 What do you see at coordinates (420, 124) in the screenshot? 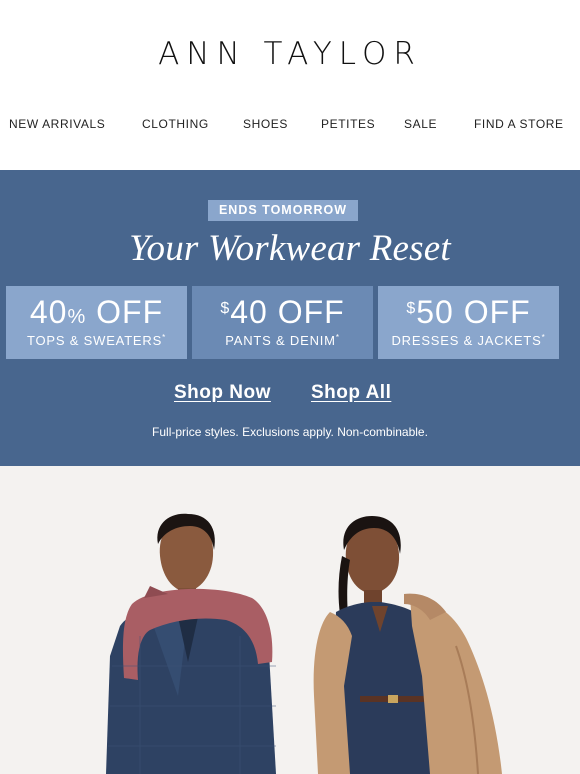
I see `nav-item-sale: SALE` at bounding box center [420, 124].